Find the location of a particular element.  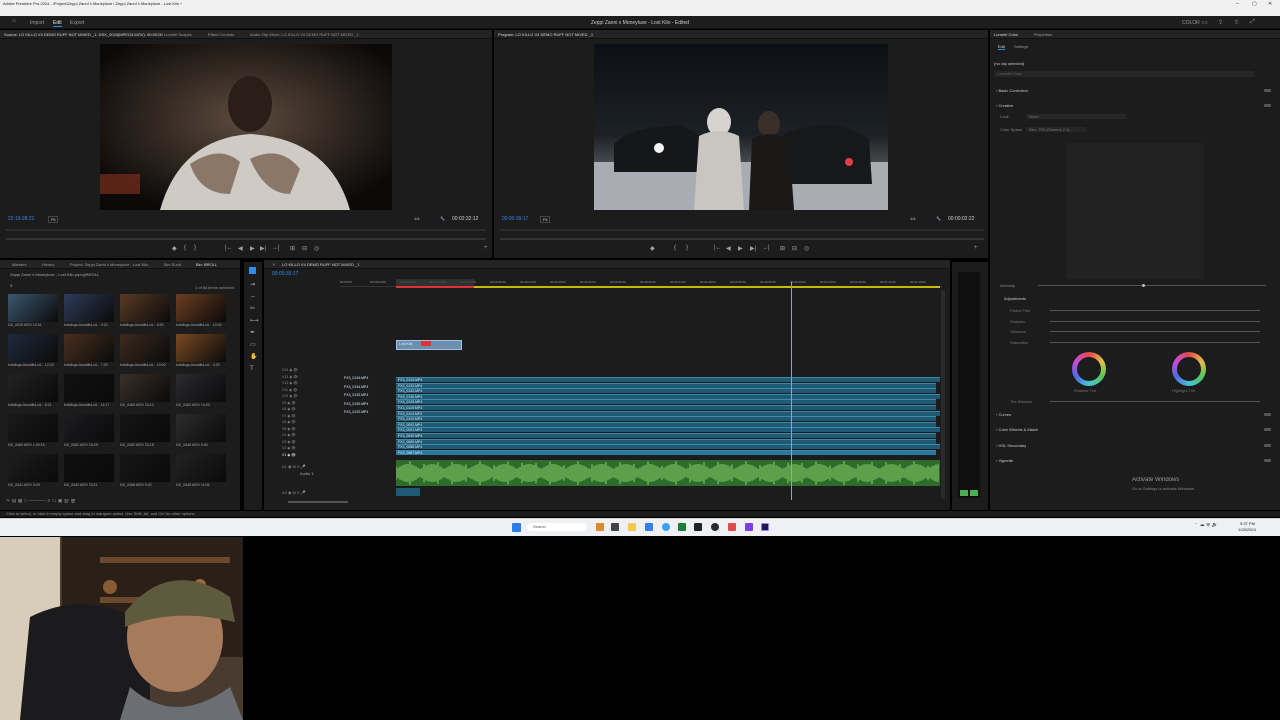

search-icon: ⌕ is located at coordinates (11, 286).